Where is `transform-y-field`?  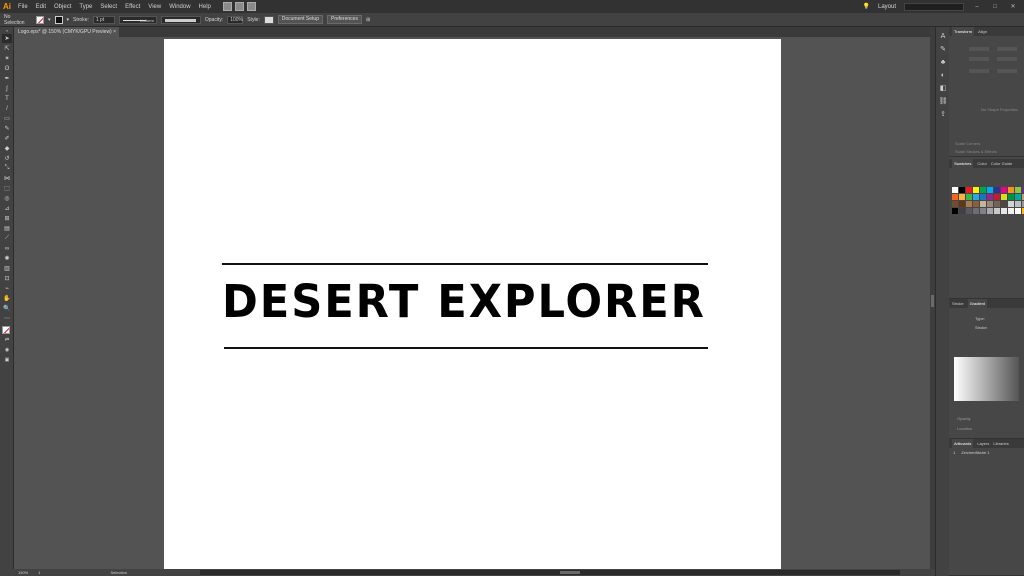
transform-y-field is located at coordinates (979, 59).